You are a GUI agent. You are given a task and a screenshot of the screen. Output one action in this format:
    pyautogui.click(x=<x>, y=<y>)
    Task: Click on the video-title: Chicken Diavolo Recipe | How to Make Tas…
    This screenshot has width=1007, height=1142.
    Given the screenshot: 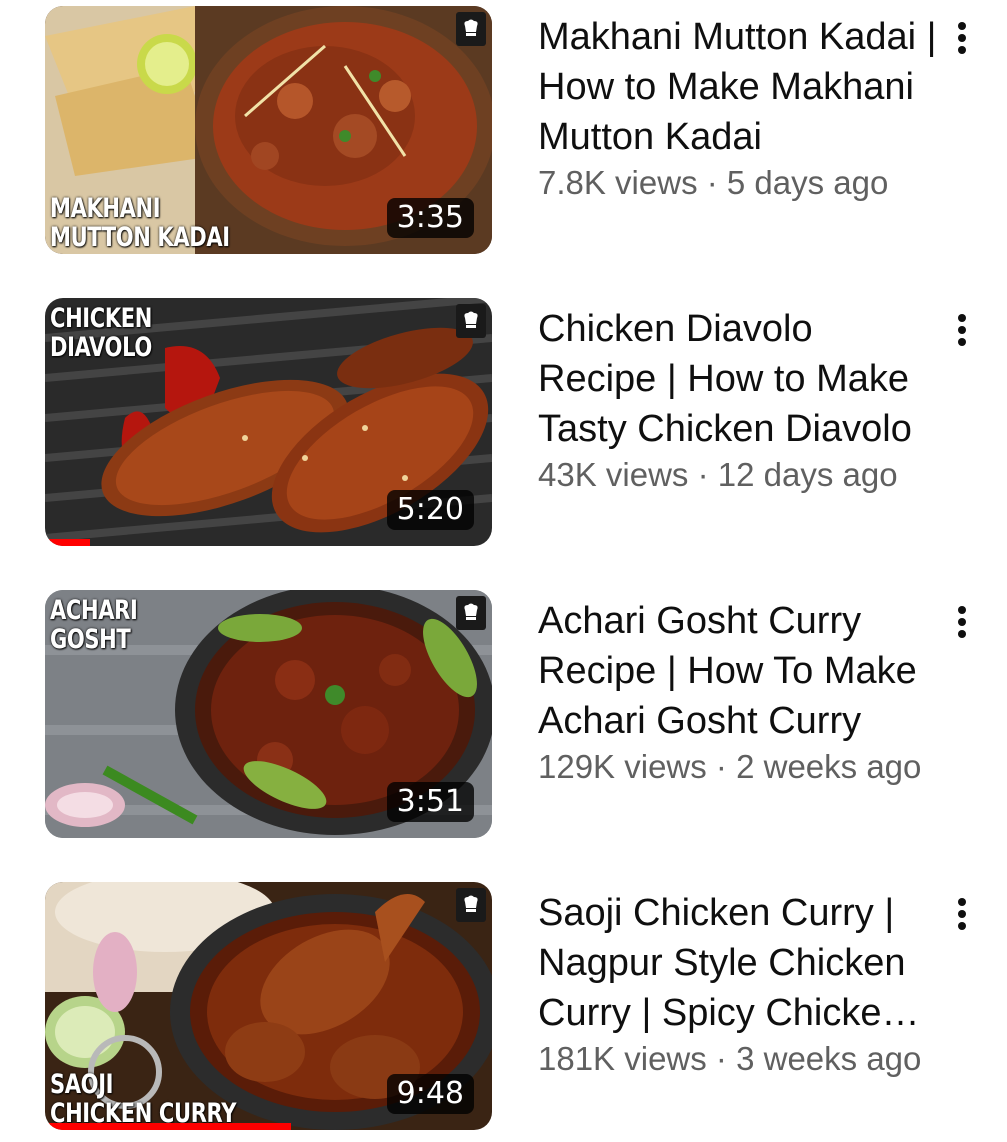 What is the action you would take?
    pyautogui.click(x=738, y=379)
    